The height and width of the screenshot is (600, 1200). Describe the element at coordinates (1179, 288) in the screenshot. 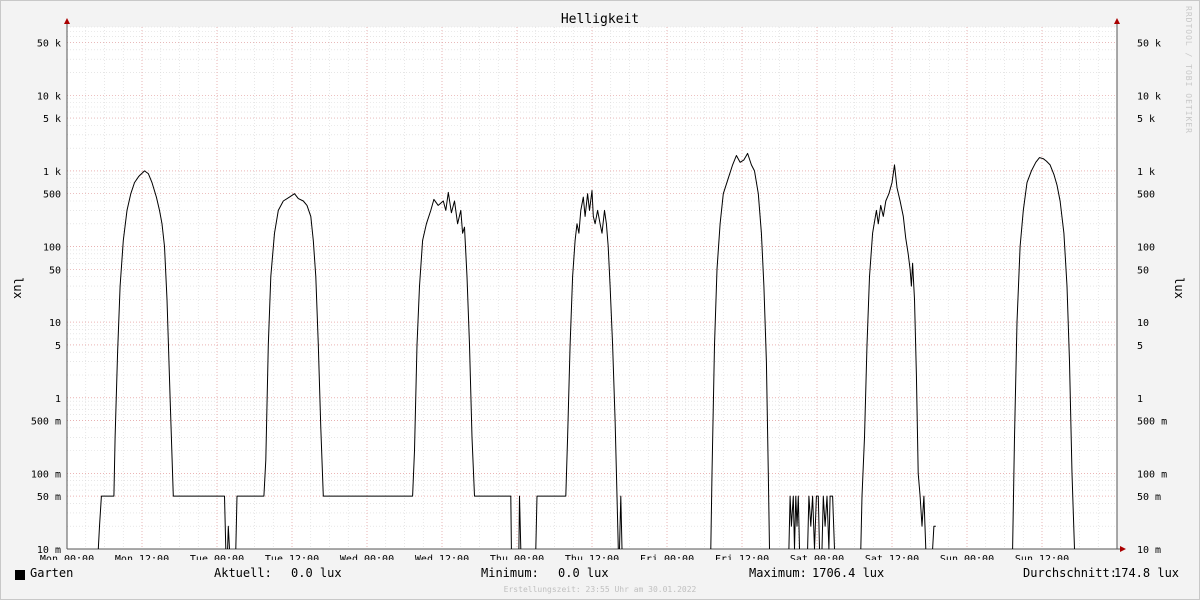

I see `y-axis-label-right: lux` at that location.